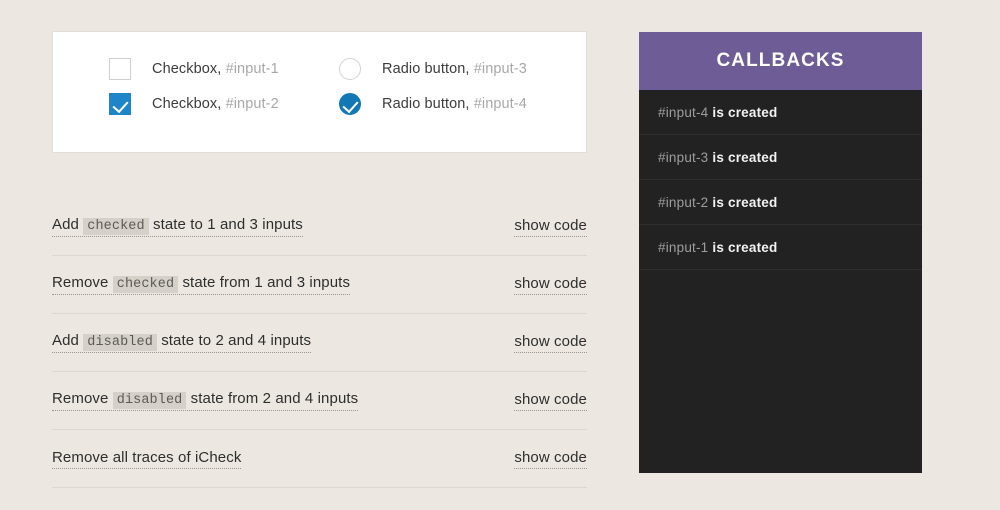 This screenshot has height=510, width=1000. I want to click on input-item-input-2: Checkbox, #input-2, so click(224, 104).